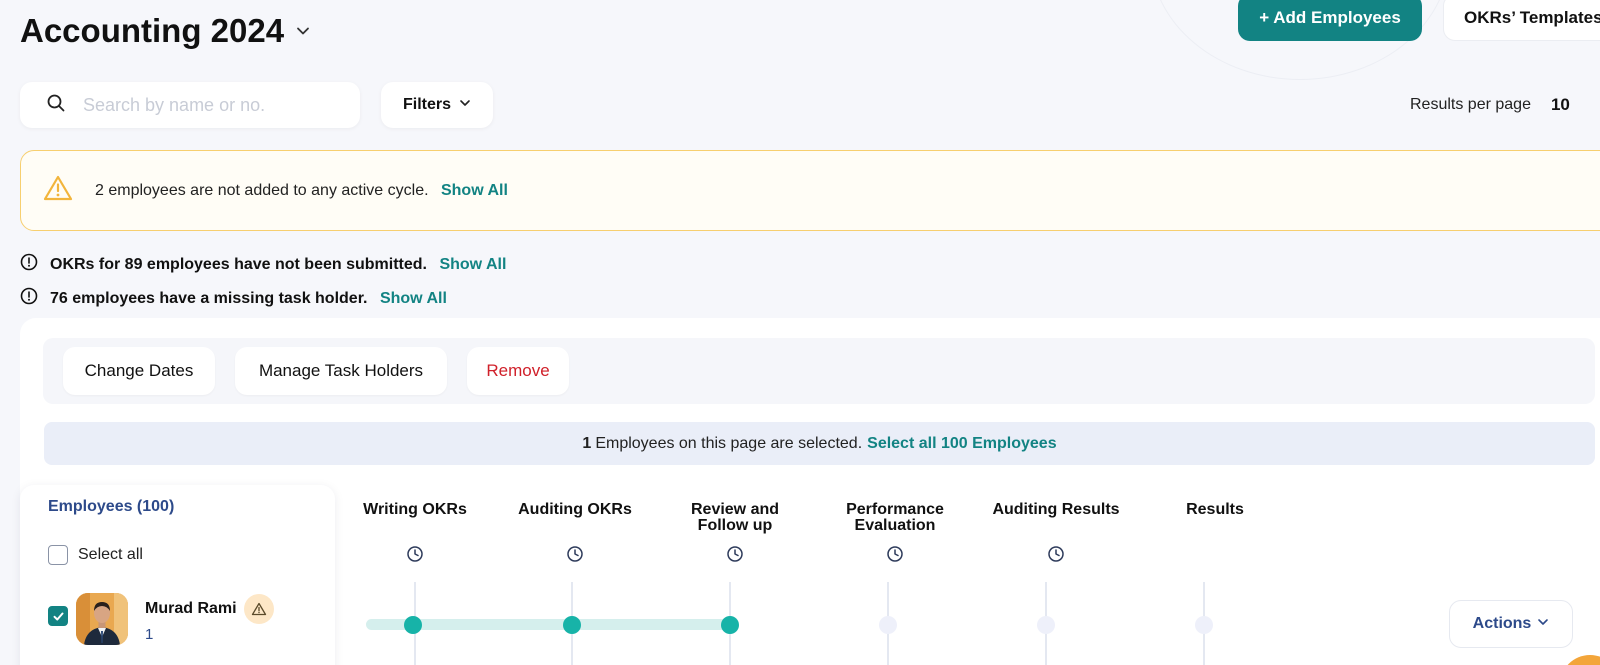  I want to click on employee-name: Murad Rami, so click(191, 609).